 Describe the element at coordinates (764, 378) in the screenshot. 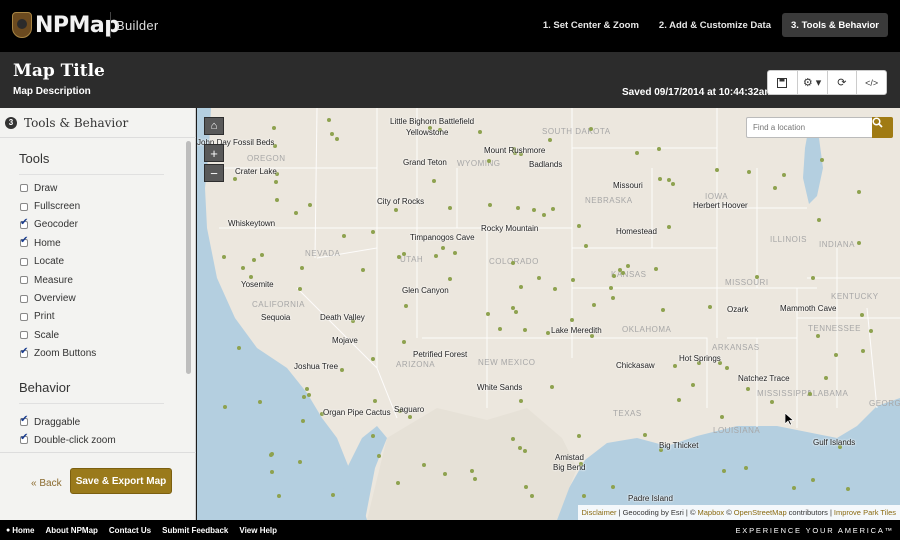

I see `park-label: Natchez Trace` at that location.